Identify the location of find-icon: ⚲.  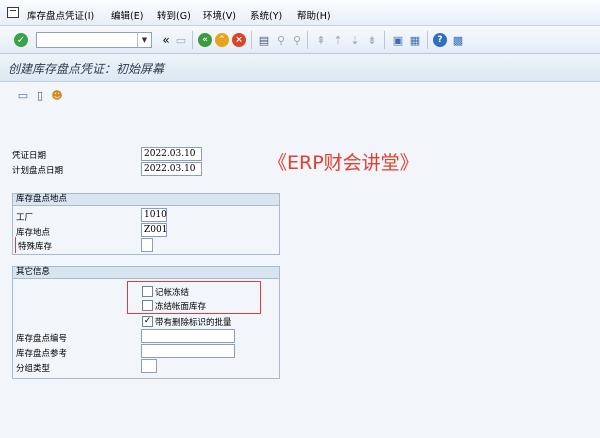
(281, 40).